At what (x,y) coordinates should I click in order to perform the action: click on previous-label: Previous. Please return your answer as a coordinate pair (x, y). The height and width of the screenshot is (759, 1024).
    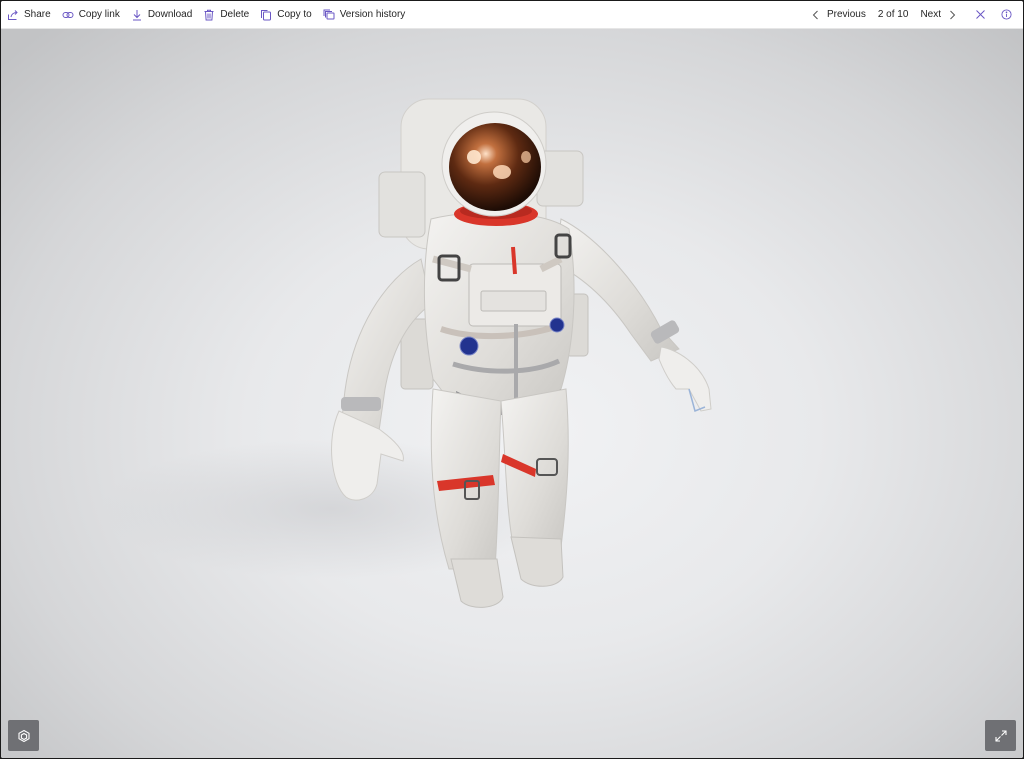
    Looking at the image, I should click on (846, 14).